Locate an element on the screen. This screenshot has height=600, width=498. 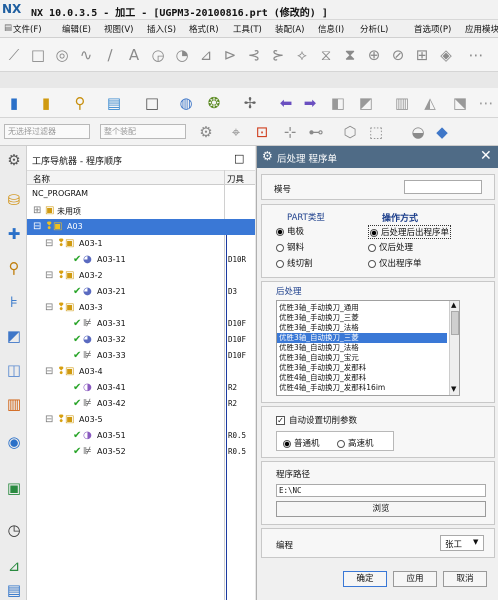
verify-path-icon: ❂ is located at coordinates (214, 103).